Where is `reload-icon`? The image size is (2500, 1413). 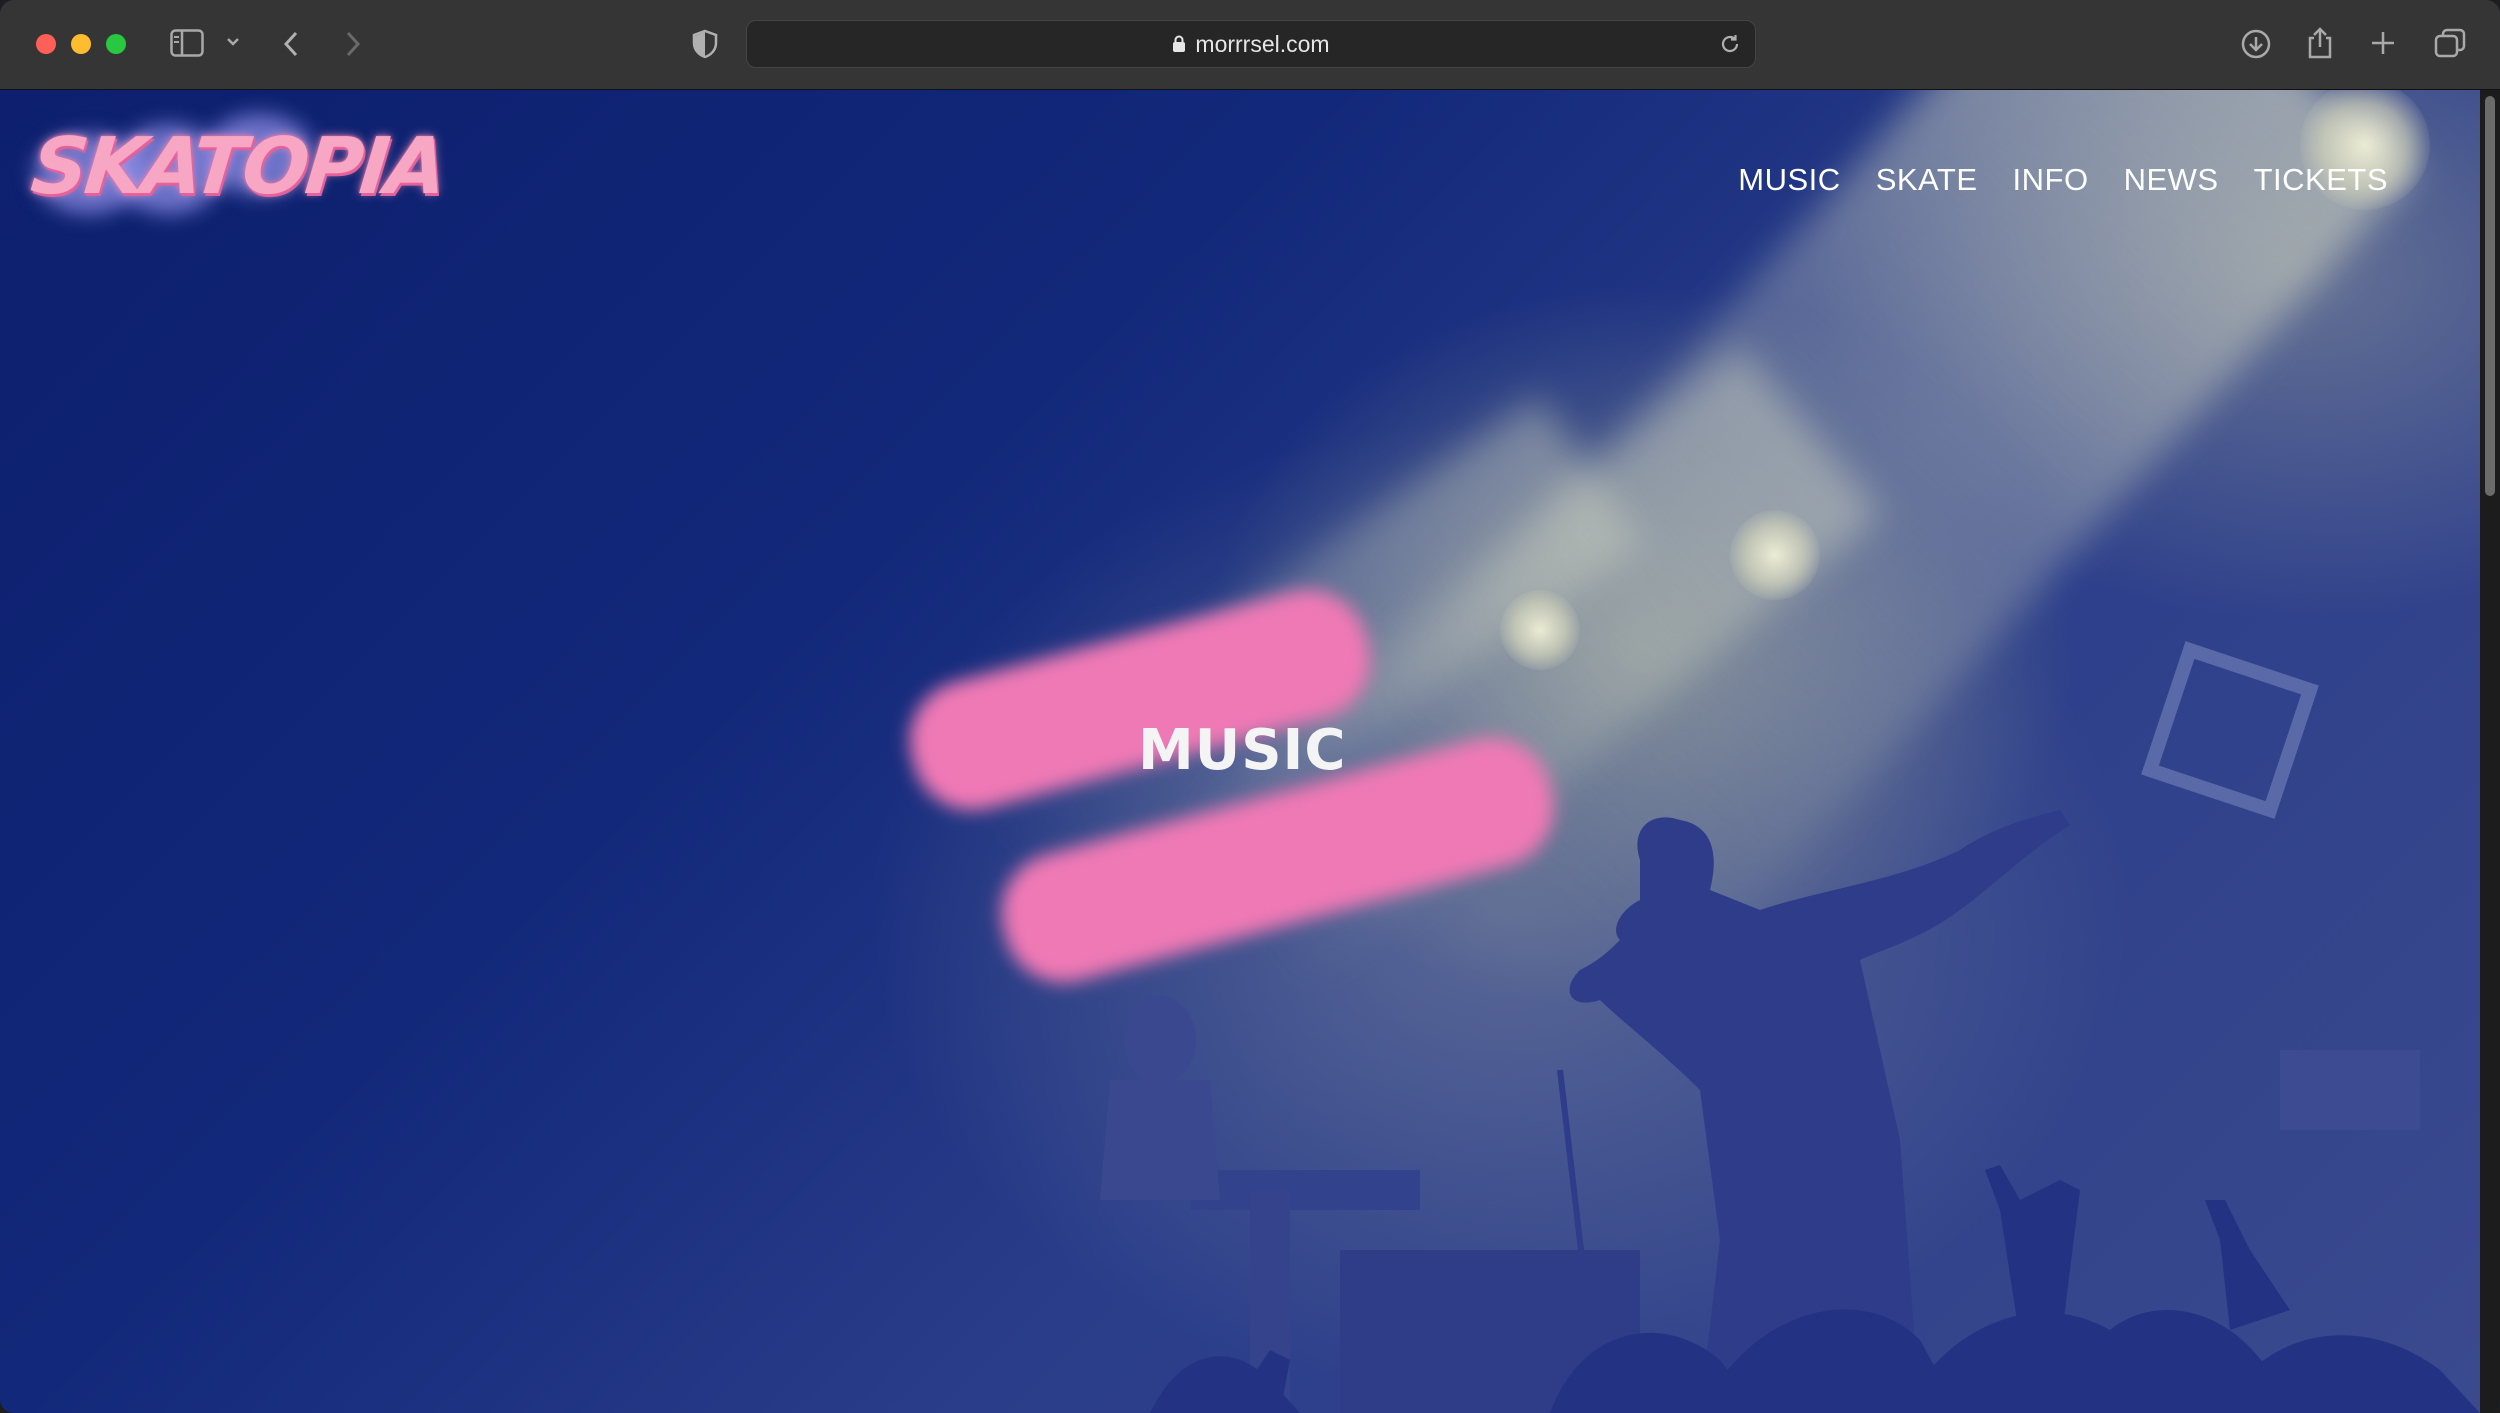
reload-icon is located at coordinates (1730, 44).